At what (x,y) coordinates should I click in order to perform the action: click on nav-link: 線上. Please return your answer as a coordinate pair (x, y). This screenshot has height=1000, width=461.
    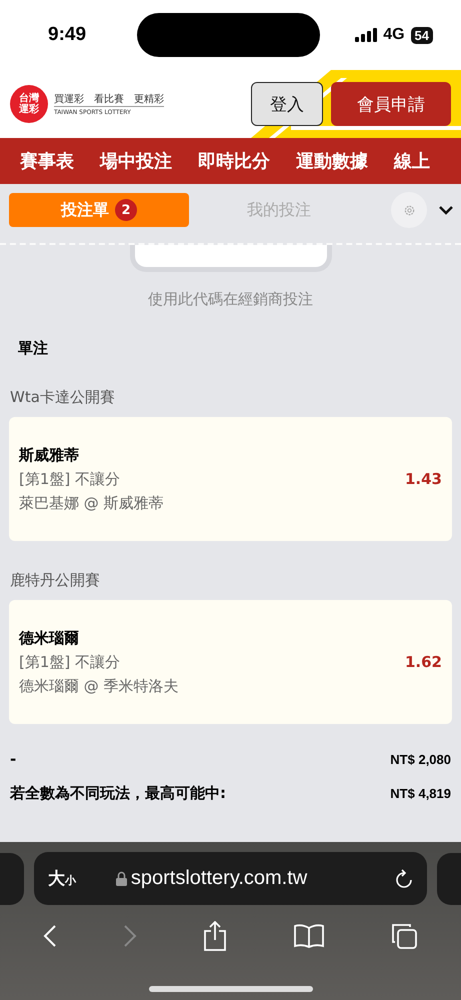
    Looking at the image, I should click on (412, 161).